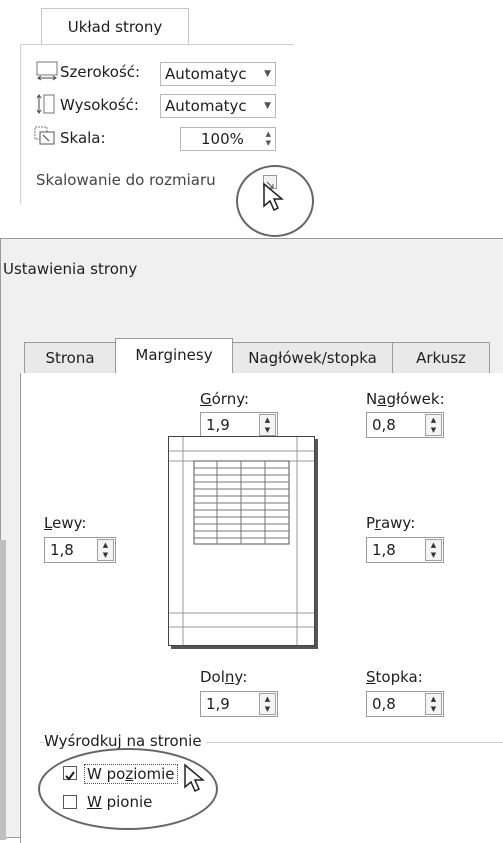  What do you see at coordinates (70, 357) in the screenshot?
I see `tab-strona: Strona` at bounding box center [70, 357].